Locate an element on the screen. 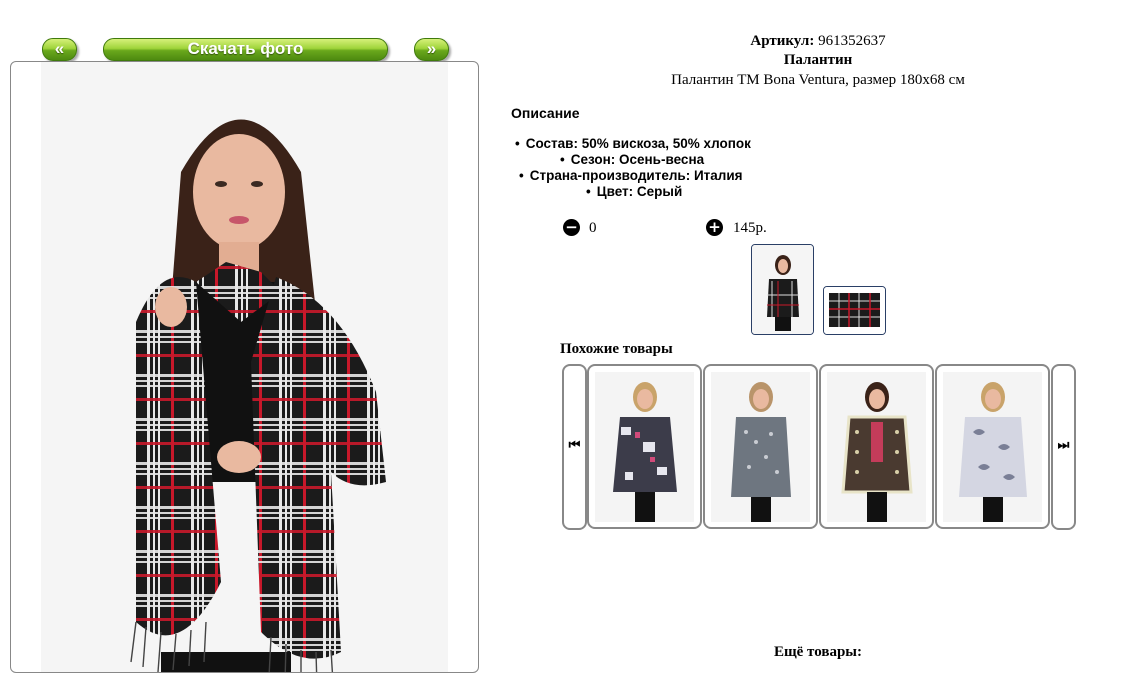  spec-country: Страна-производитель: Италия is located at coordinates (631, 175).